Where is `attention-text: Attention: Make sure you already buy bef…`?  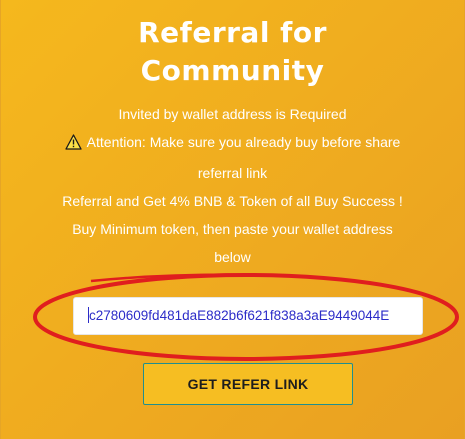
attention-text: Attention: Make sure you already buy bef… is located at coordinates (243, 142).